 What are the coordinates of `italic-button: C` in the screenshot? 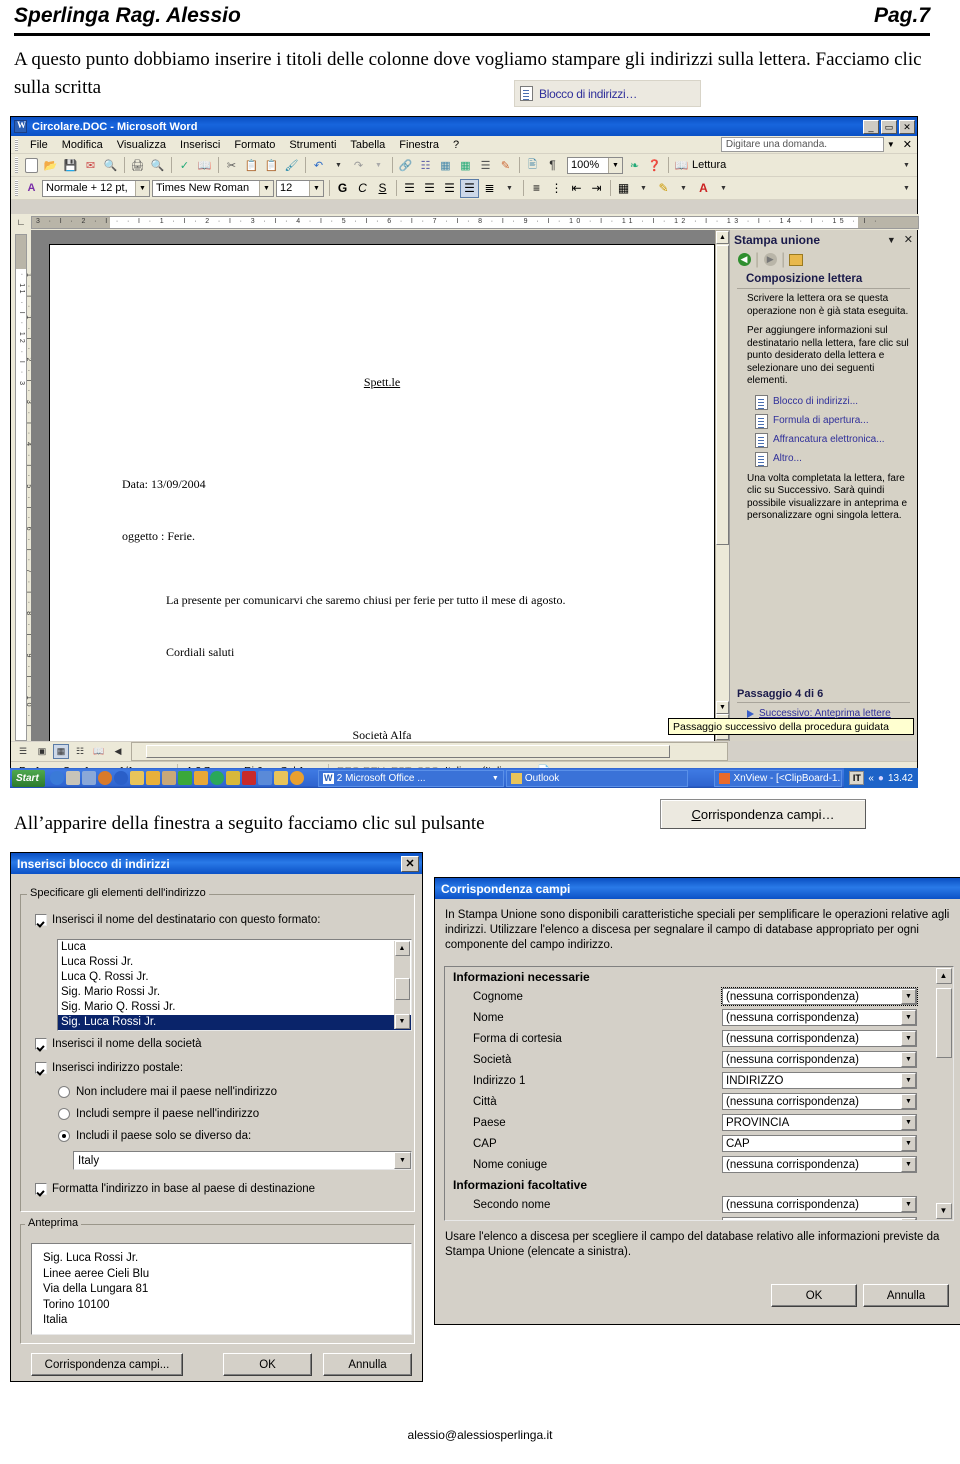 It's located at (362, 188).